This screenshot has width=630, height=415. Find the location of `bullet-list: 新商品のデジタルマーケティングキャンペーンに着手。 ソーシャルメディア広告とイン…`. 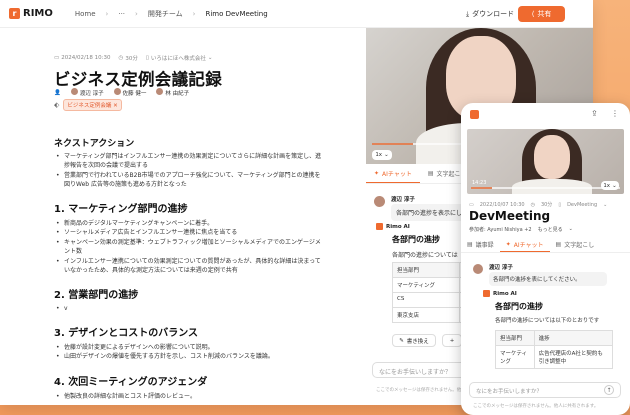

bullet-list: 新商品のデジタルマーケティングキャンペーンに着手。 ソーシャルメディア広告とイン… is located at coordinates (190, 247).